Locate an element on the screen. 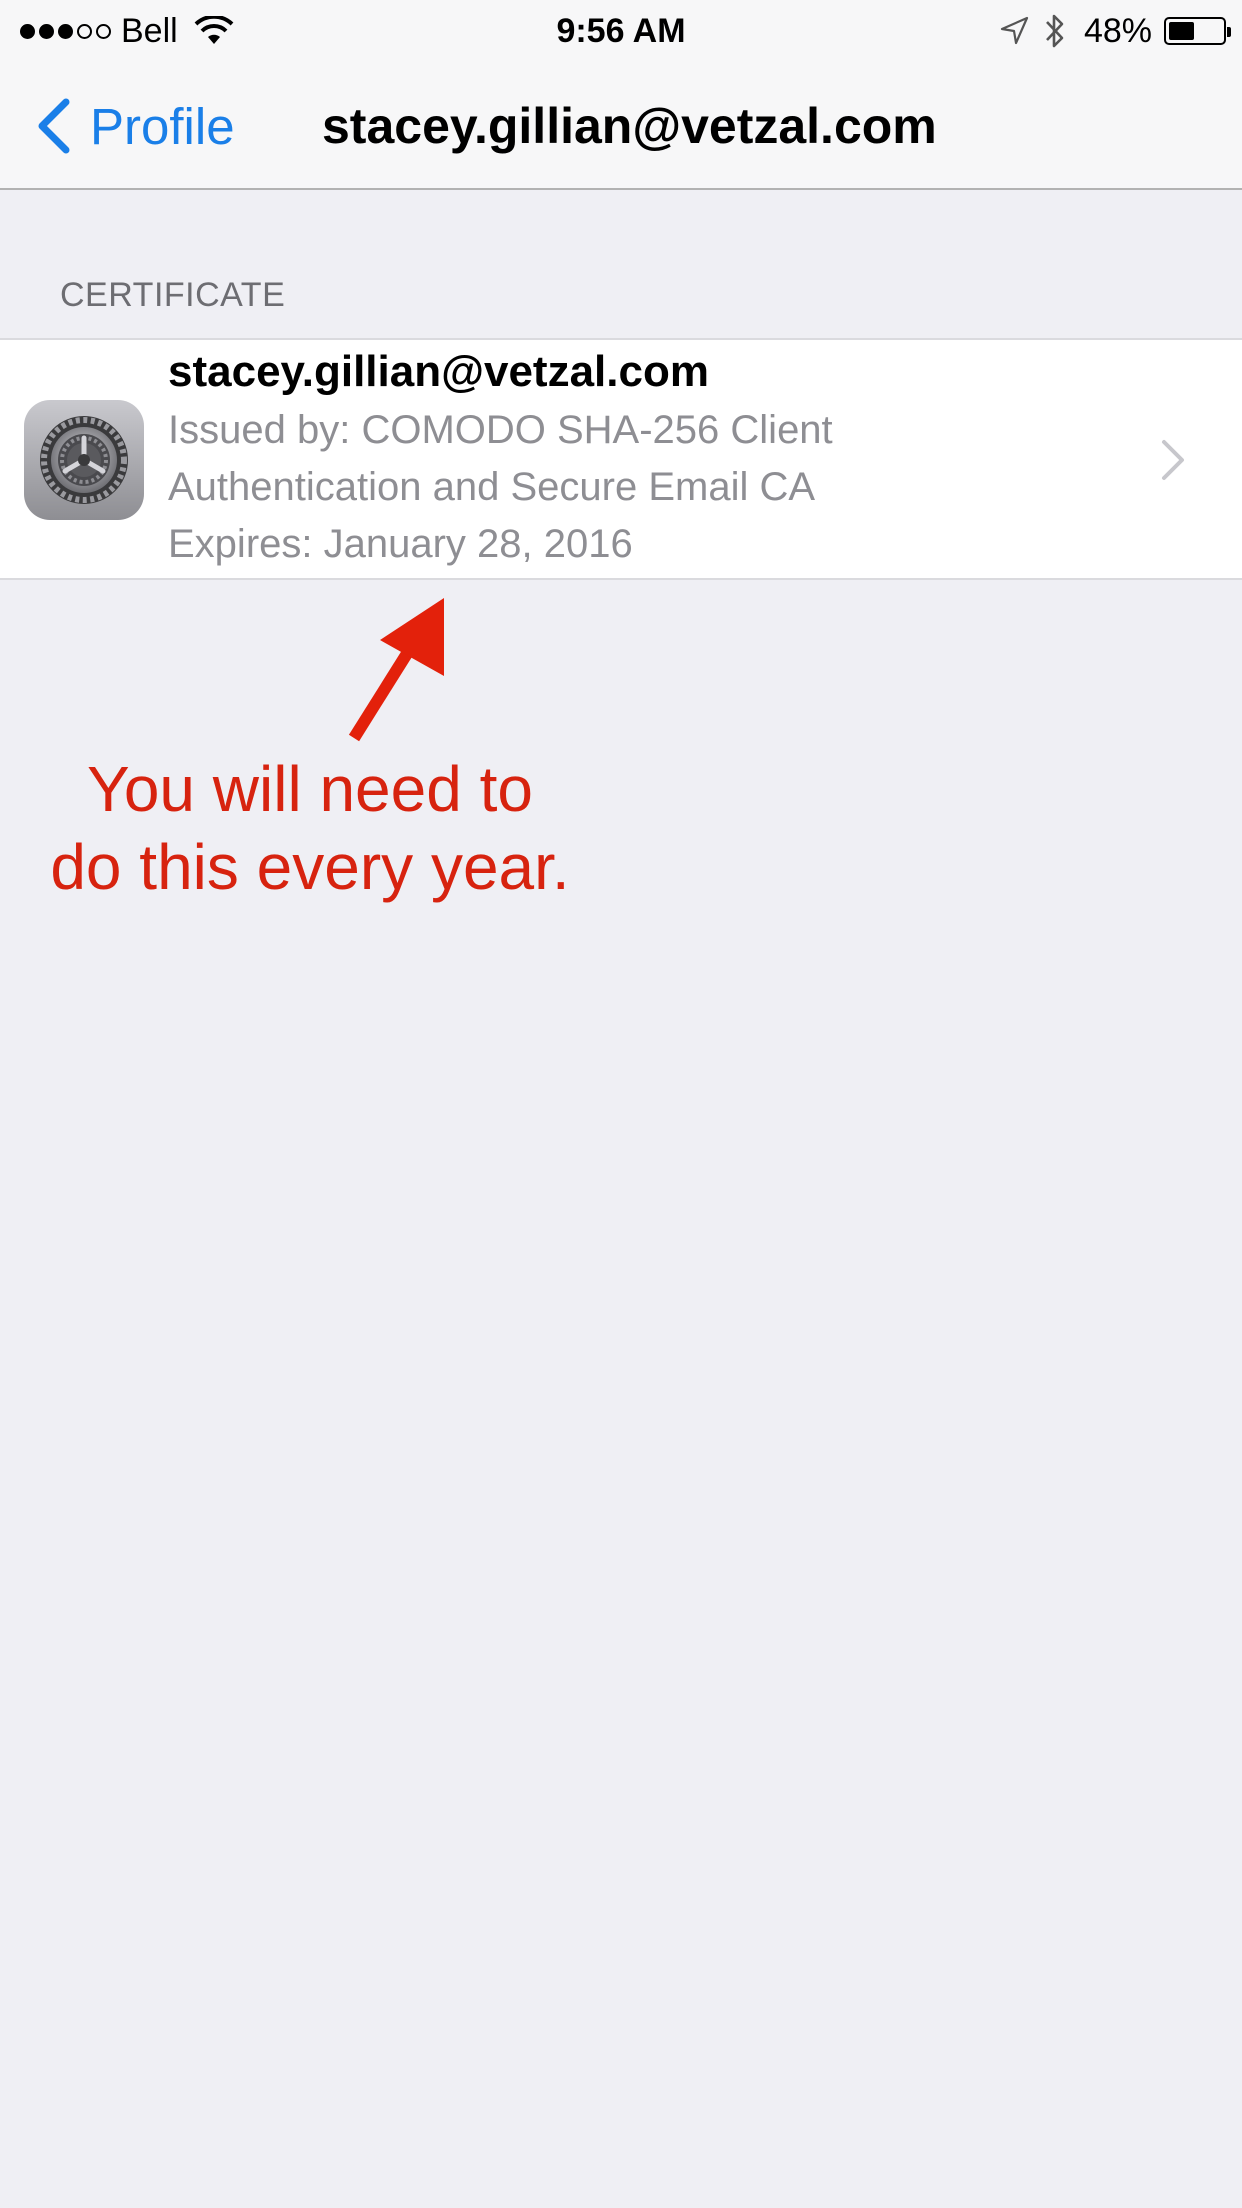 Image resolution: width=1242 pixels, height=2208 pixels. bluetooth-icon is located at coordinates (1054, 31).